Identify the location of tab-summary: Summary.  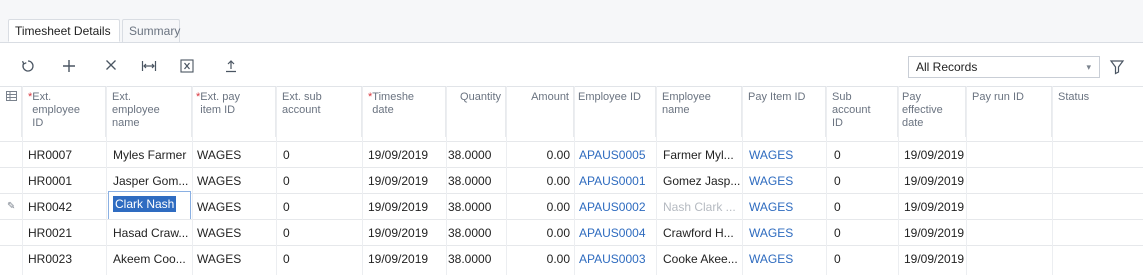
(151, 30).